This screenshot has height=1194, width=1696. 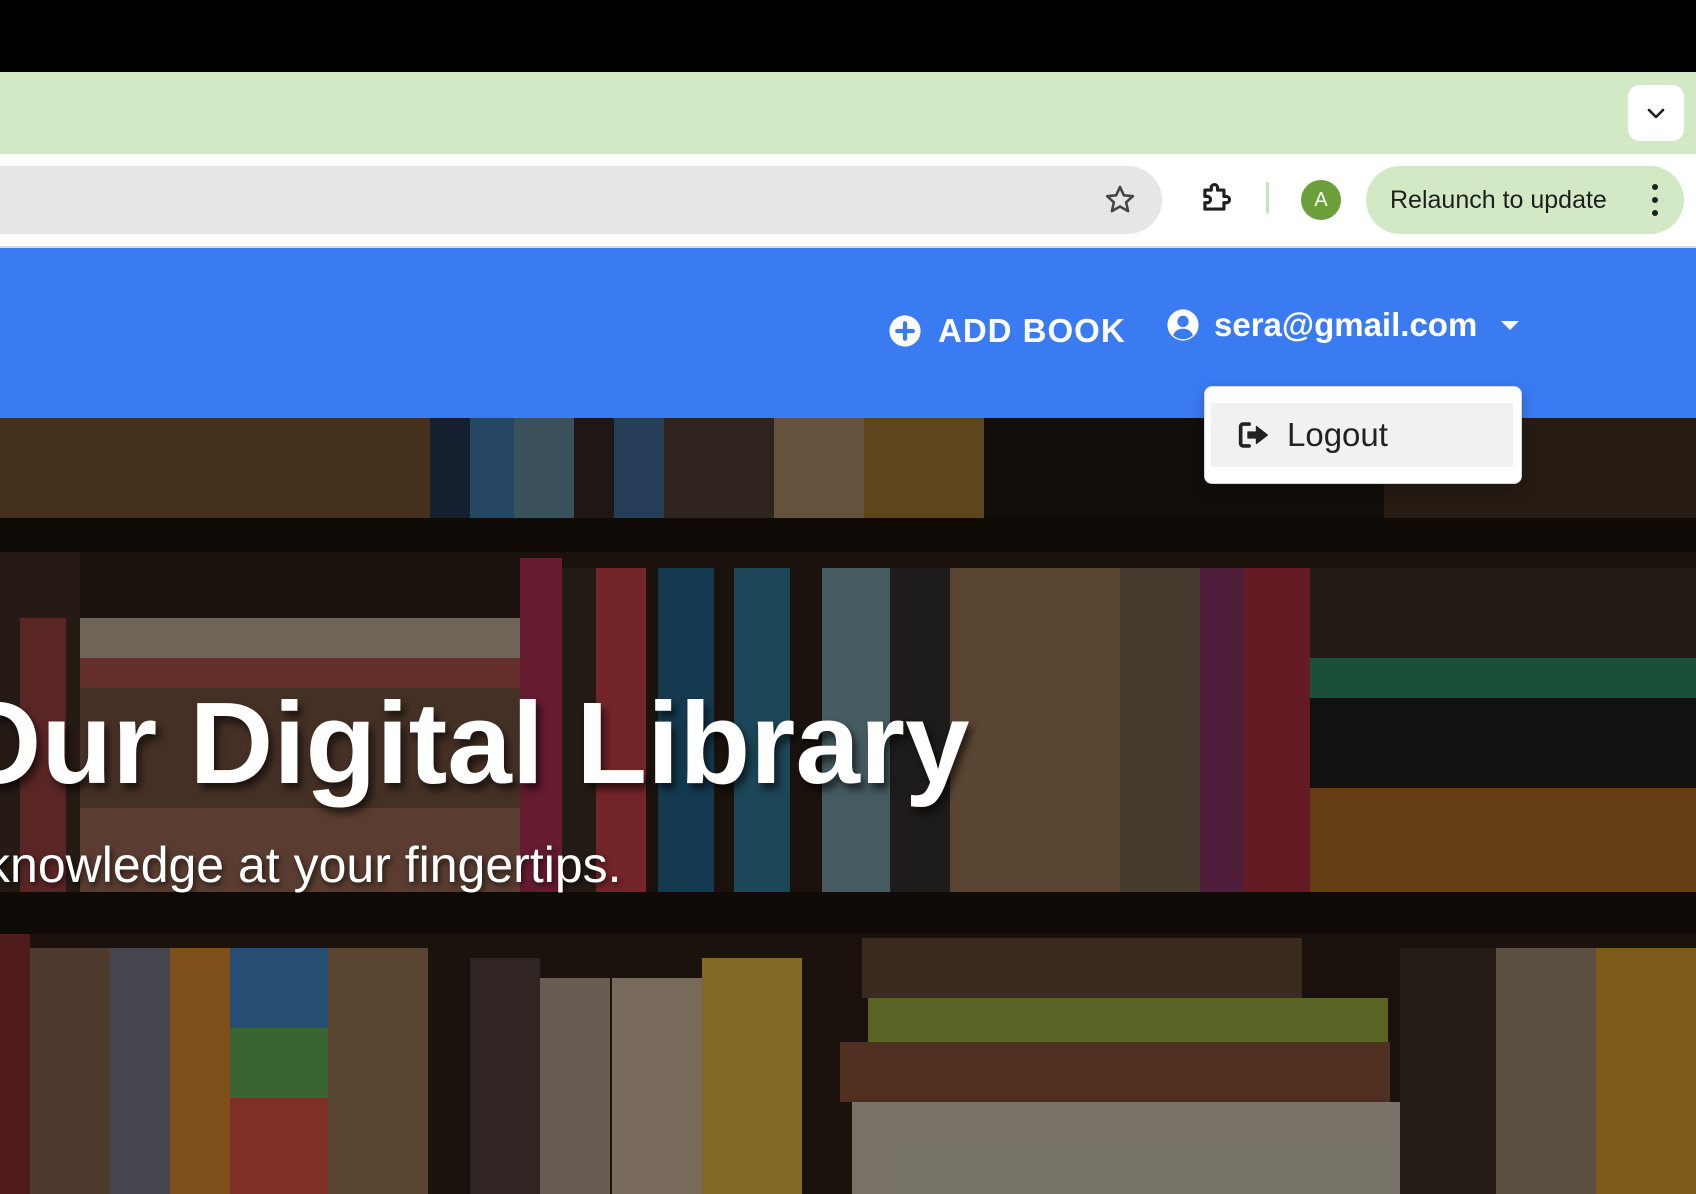 I want to click on user-circle-icon, so click(x=1183, y=325).